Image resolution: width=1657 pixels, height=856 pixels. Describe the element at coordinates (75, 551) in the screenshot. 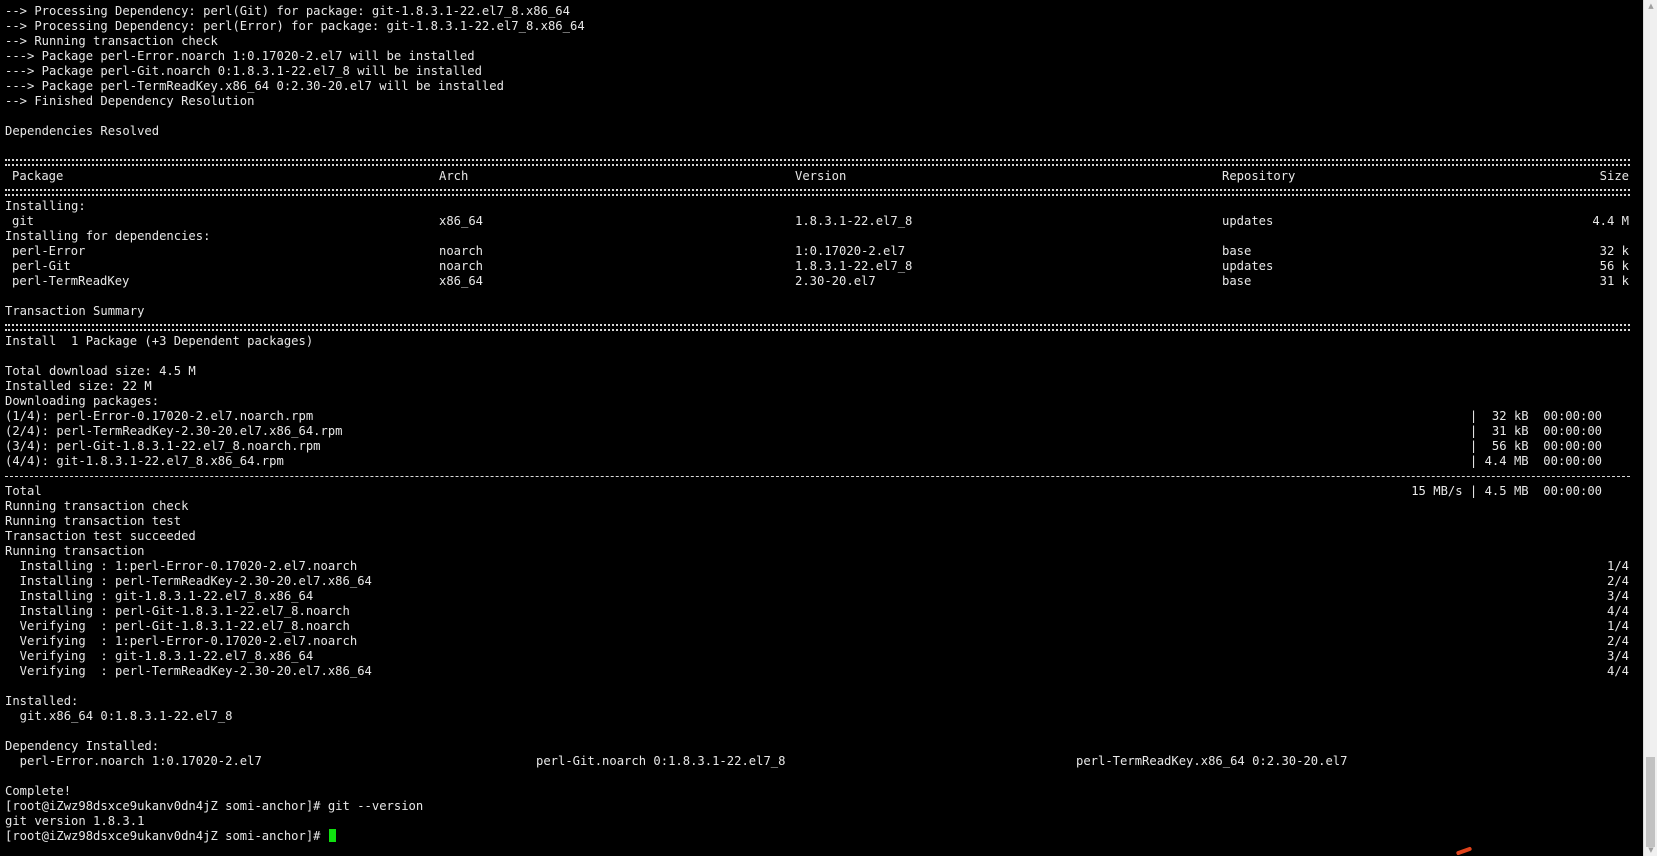

I see `output-line: Running transaction` at that location.